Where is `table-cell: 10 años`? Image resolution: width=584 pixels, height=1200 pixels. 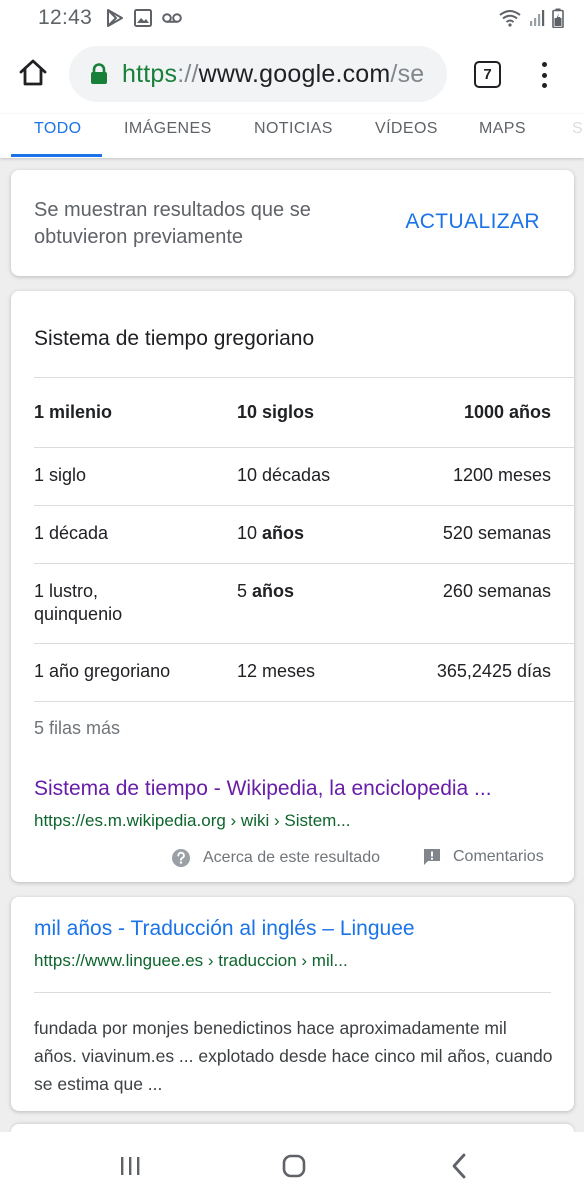
table-cell: 10 años is located at coordinates (270, 533).